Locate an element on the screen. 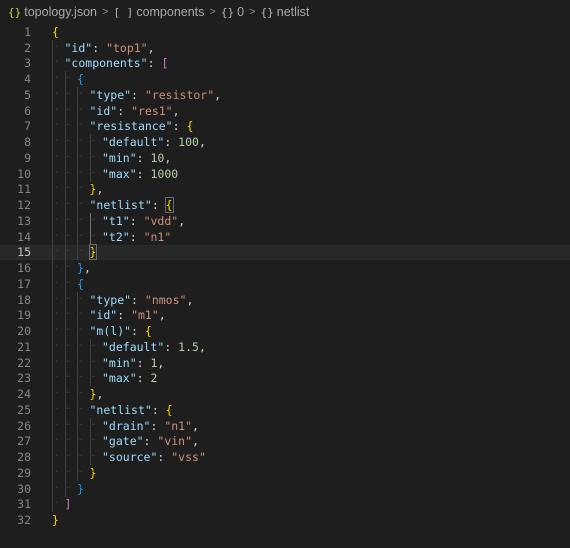  json-number: 10 is located at coordinates (157, 157).